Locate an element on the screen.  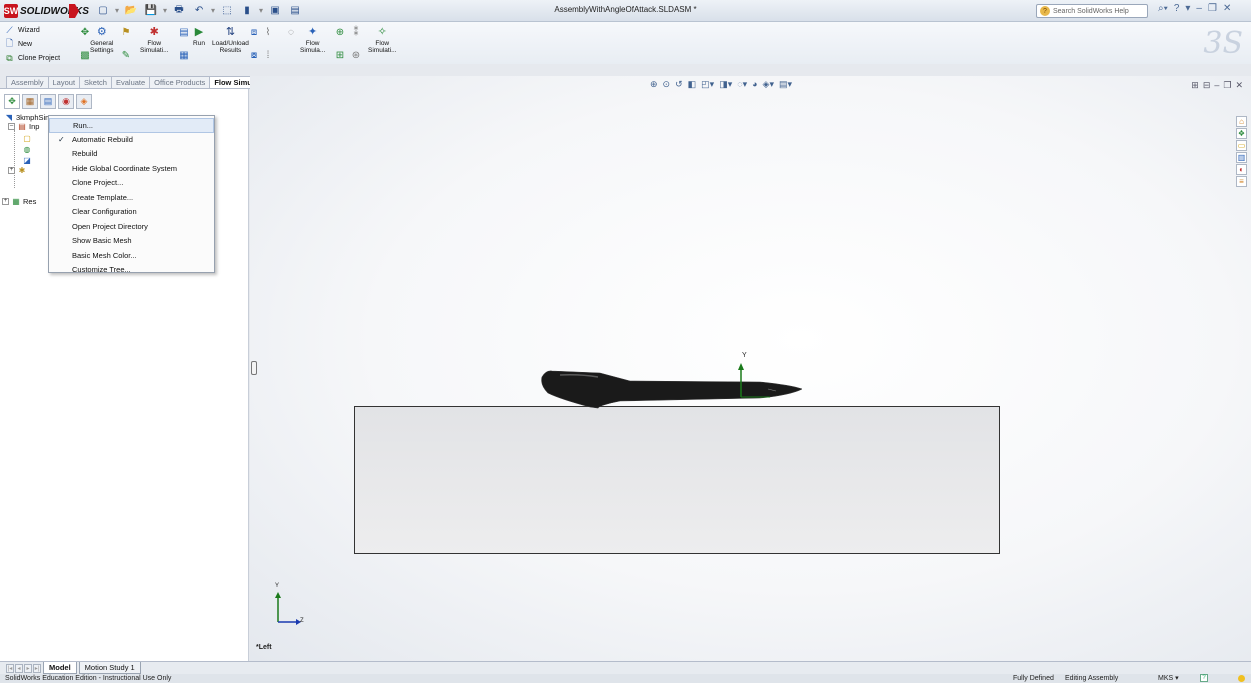
open-icon: 📂 is located at coordinates (131, 10).